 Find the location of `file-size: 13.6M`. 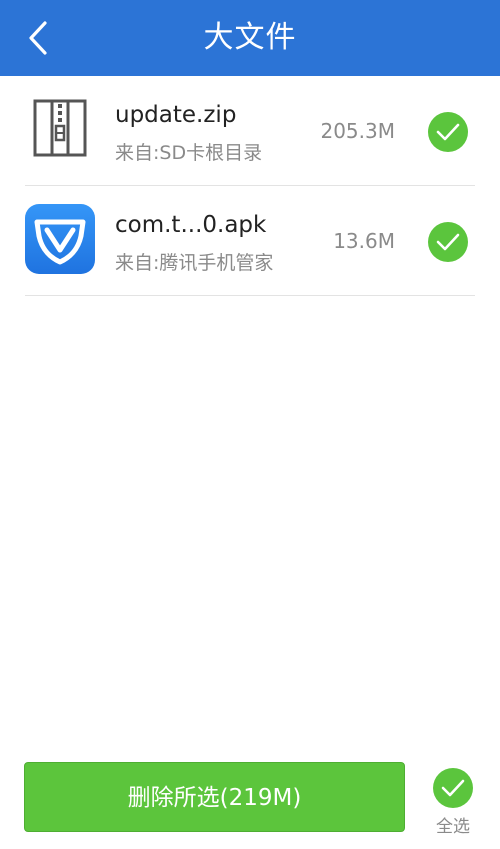

file-size: 13.6M is located at coordinates (364, 241).